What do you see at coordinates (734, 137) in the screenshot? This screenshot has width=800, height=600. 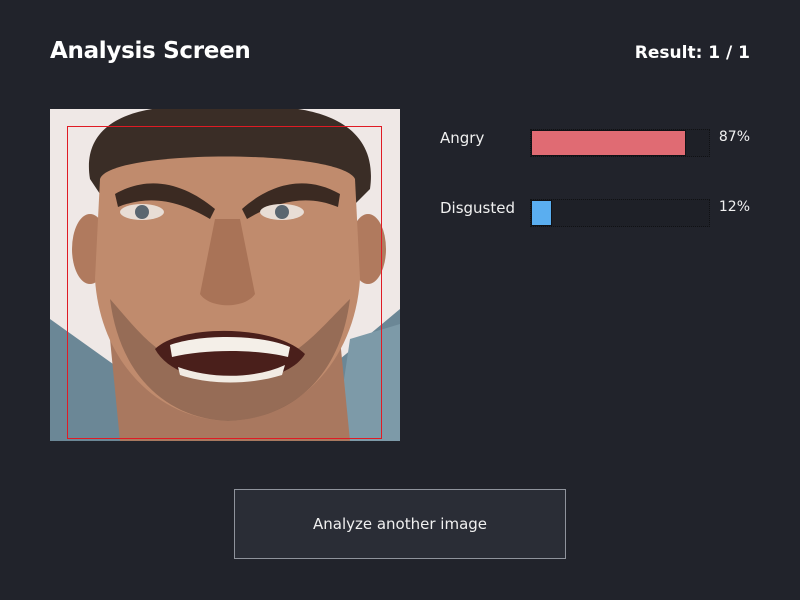 I see `emotion-percent: 87%` at bounding box center [734, 137].